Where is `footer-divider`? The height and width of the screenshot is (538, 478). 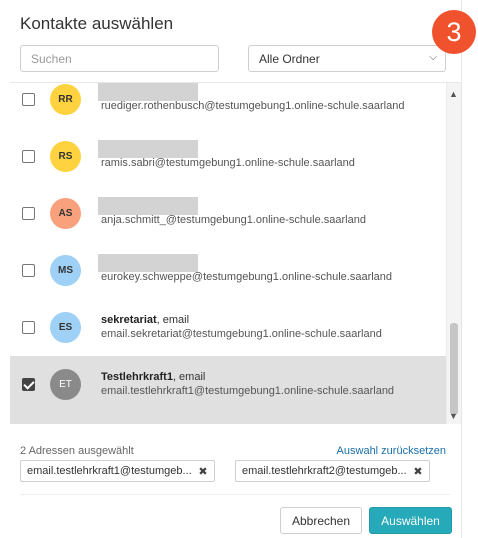
footer-divider is located at coordinates (235, 494).